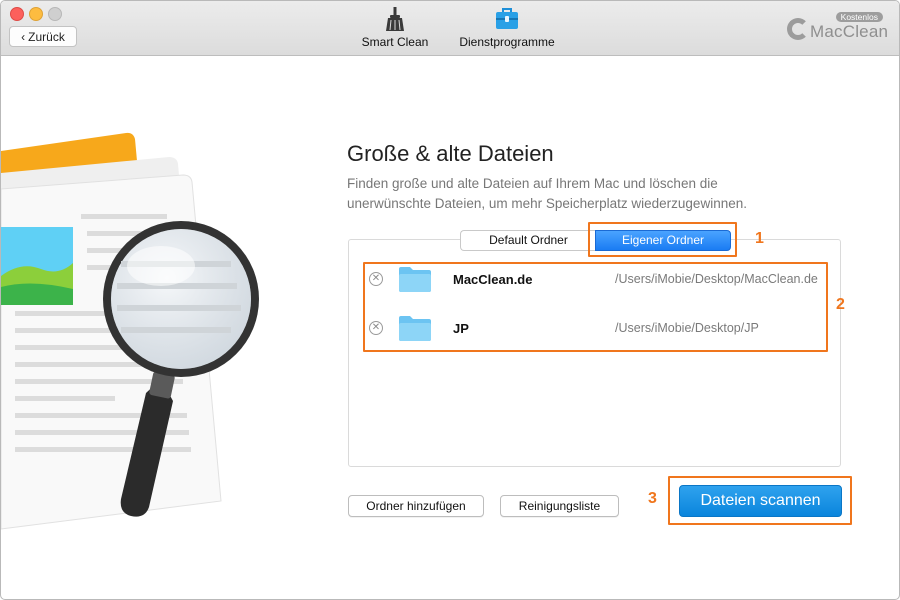 Image resolution: width=900 pixels, height=600 pixels. Describe the element at coordinates (840, 304) in the screenshot. I see `annotation-number-2: 2` at that location.